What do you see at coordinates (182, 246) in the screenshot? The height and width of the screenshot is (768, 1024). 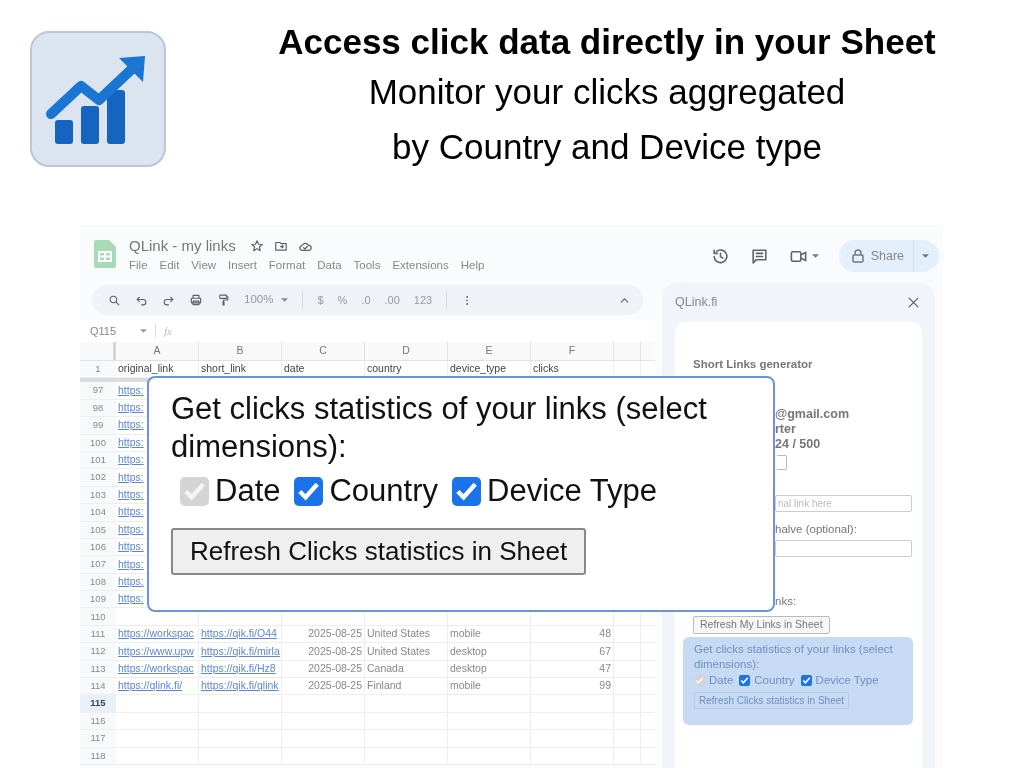 I see `document-title: QLink - my links` at bounding box center [182, 246].